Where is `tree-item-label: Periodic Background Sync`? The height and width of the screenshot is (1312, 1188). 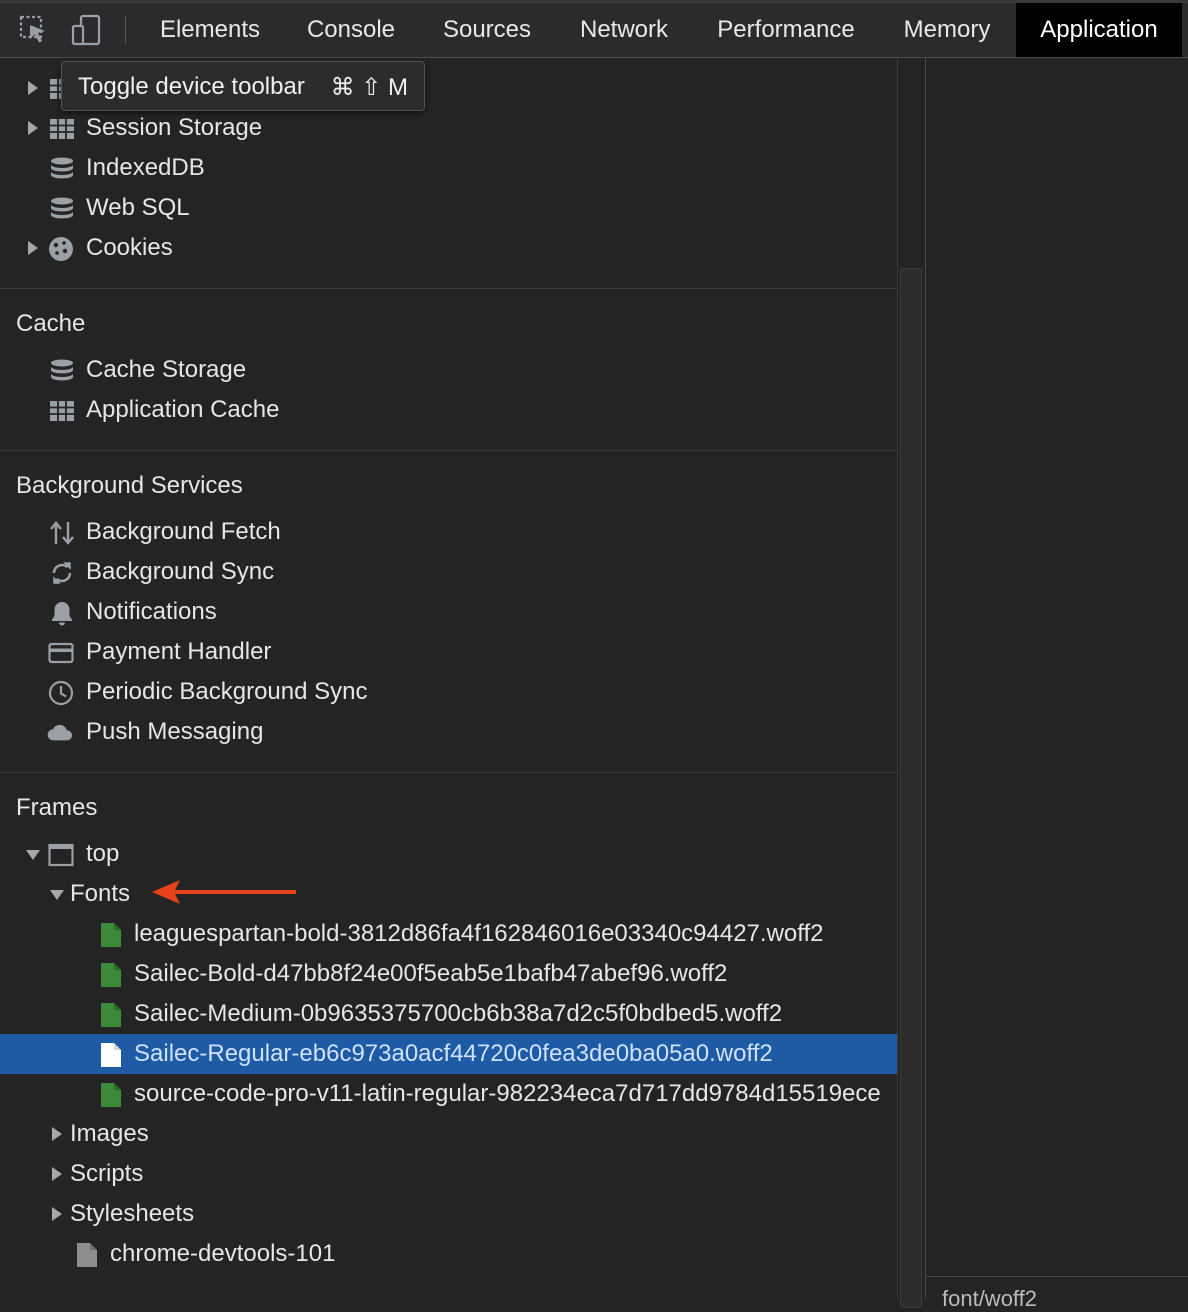 tree-item-label: Periodic Background Sync is located at coordinates (227, 691).